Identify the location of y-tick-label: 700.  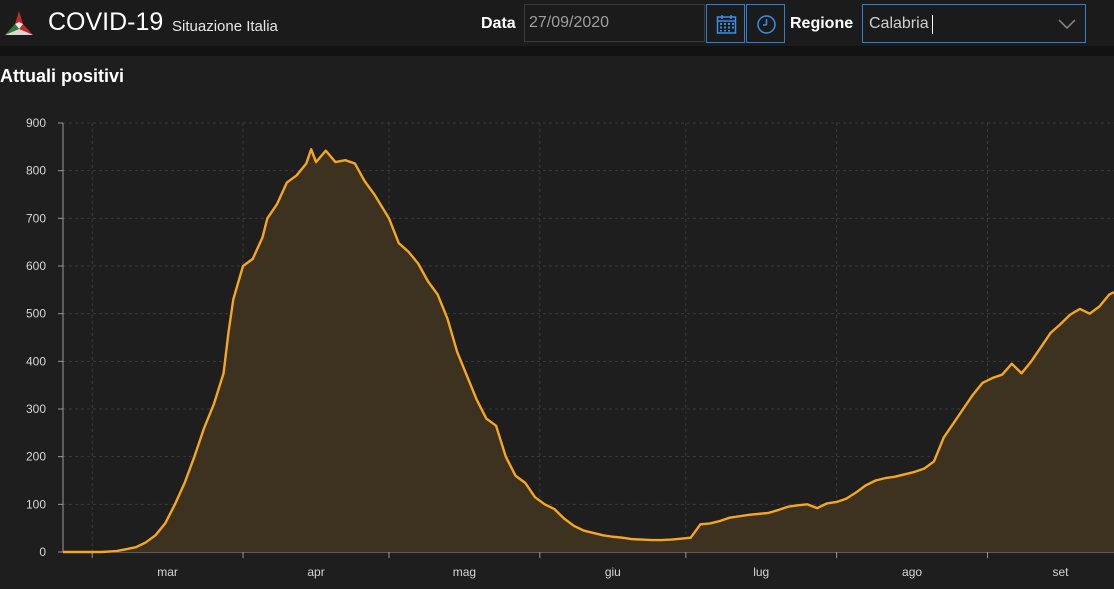
(36, 218).